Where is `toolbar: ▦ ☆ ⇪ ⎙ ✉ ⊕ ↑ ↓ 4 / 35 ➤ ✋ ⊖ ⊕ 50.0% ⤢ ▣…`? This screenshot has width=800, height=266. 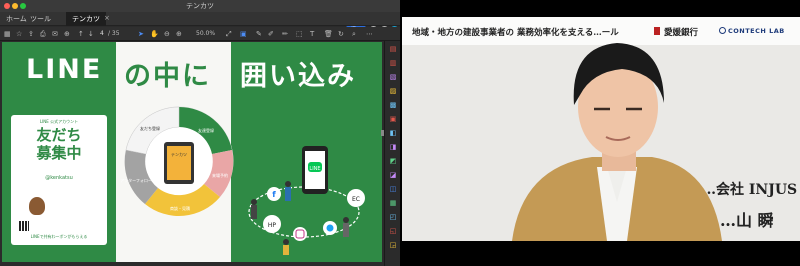
toolbar: ▦ ☆ ⇪ ⎙ ✉ ⊕ ↑ ↓ 4 / 35 ➤ ✋ ⊖ ⊕ 50.0% ⤢ ▣… is located at coordinates (200, 34).